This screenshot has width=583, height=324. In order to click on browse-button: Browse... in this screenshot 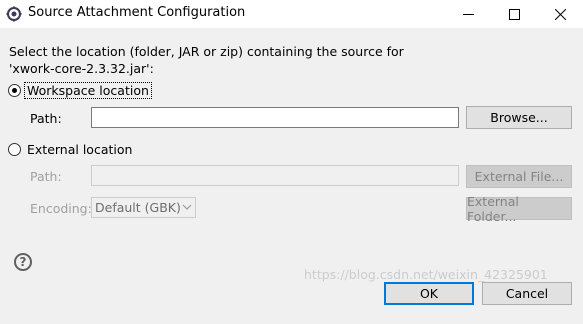, I will do `click(519, 117)`.